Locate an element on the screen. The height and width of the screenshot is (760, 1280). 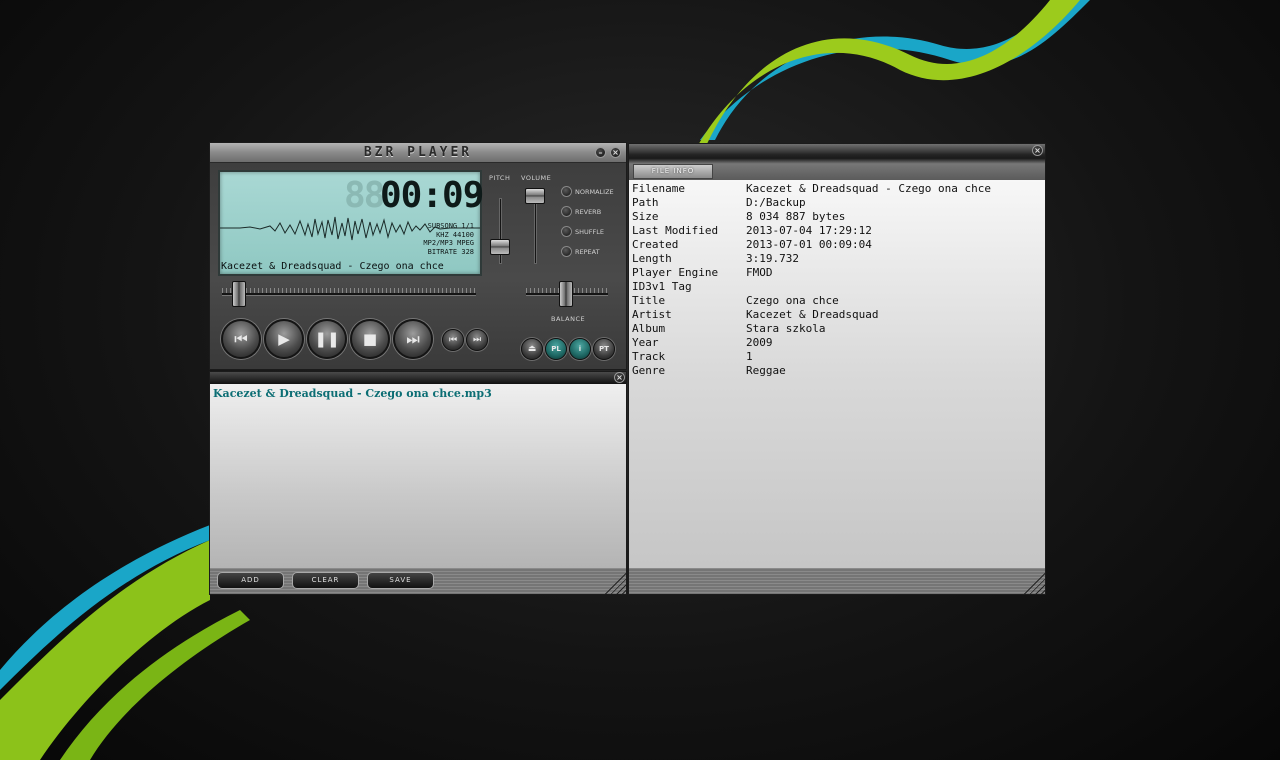
pause-button: ❚❚ is located at coordinates (327, 339).